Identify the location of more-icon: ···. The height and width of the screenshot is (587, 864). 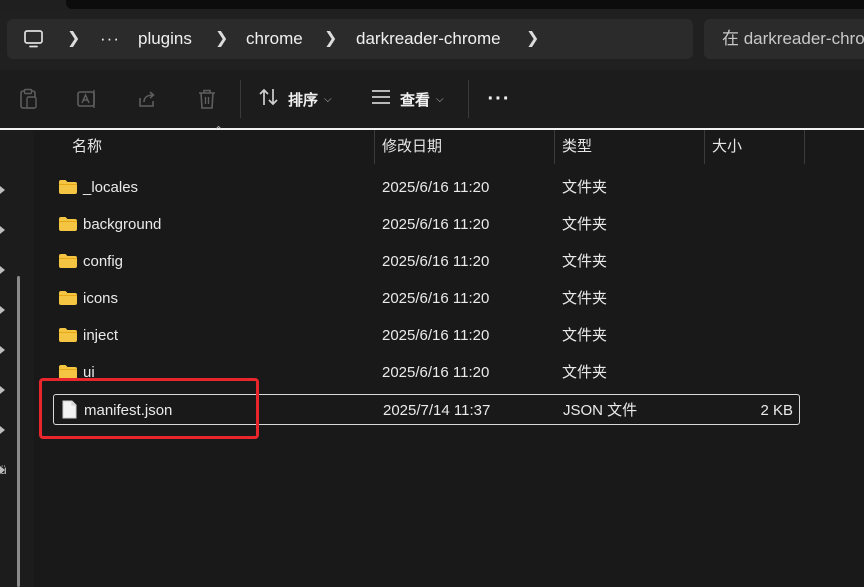
(499, 98).